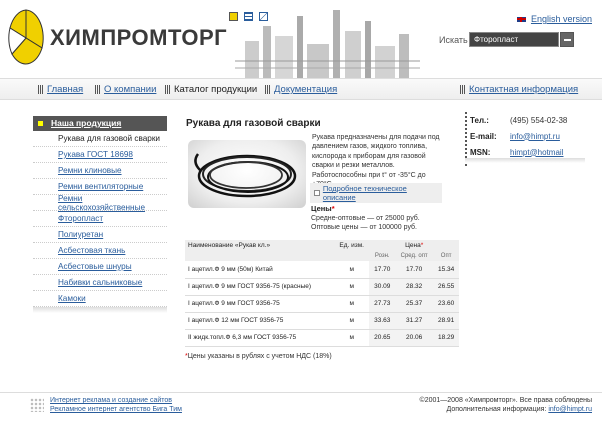  I want to click on uk-flag-icon, so click(521, 19).